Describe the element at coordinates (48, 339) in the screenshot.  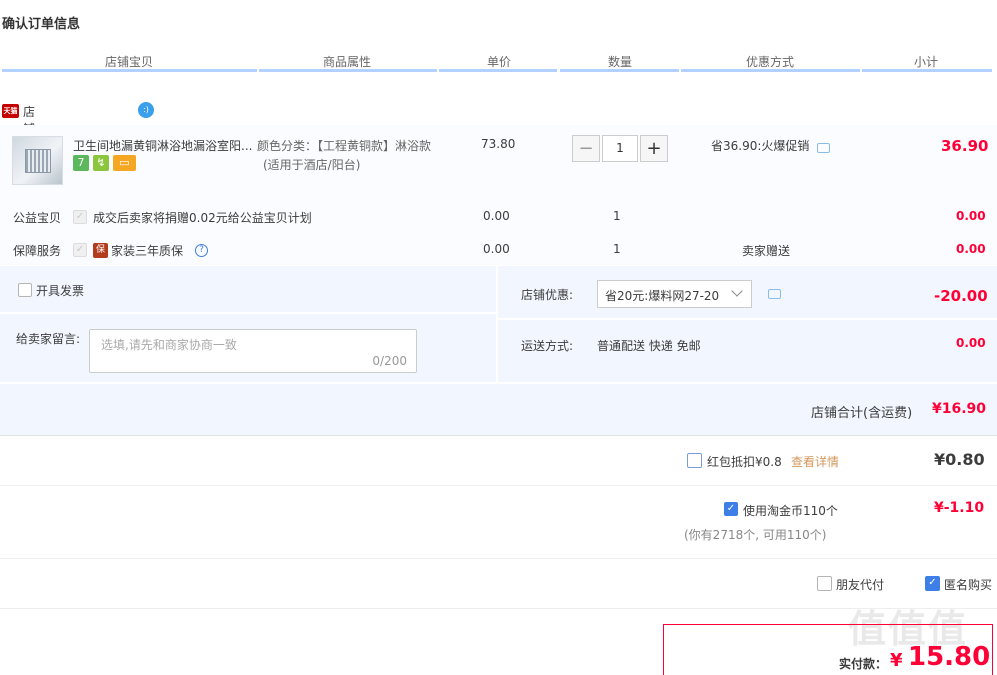
I see `memo-label: 给卖家留言:` at that location.